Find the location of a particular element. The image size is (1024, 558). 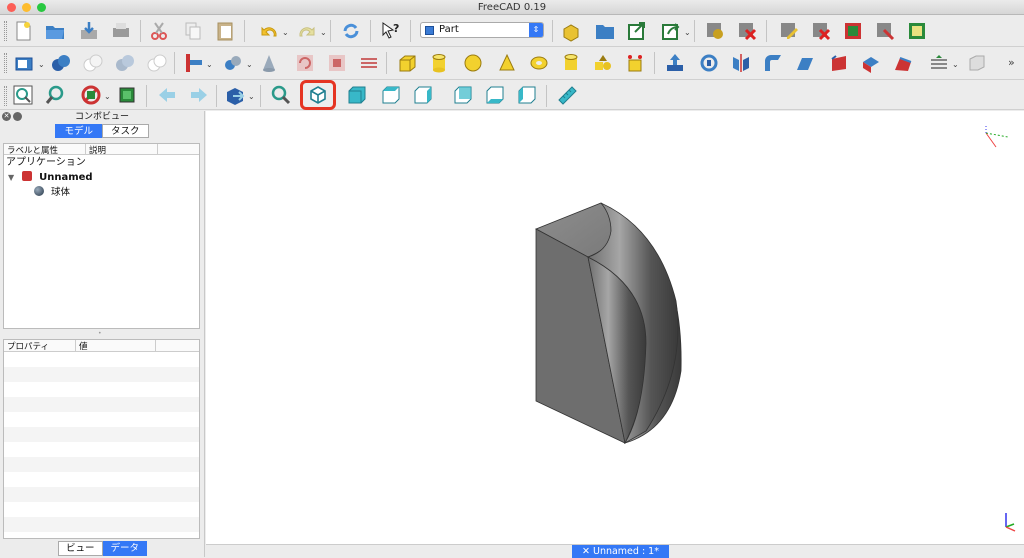

revolve-button is located at coordinates (709, 63).